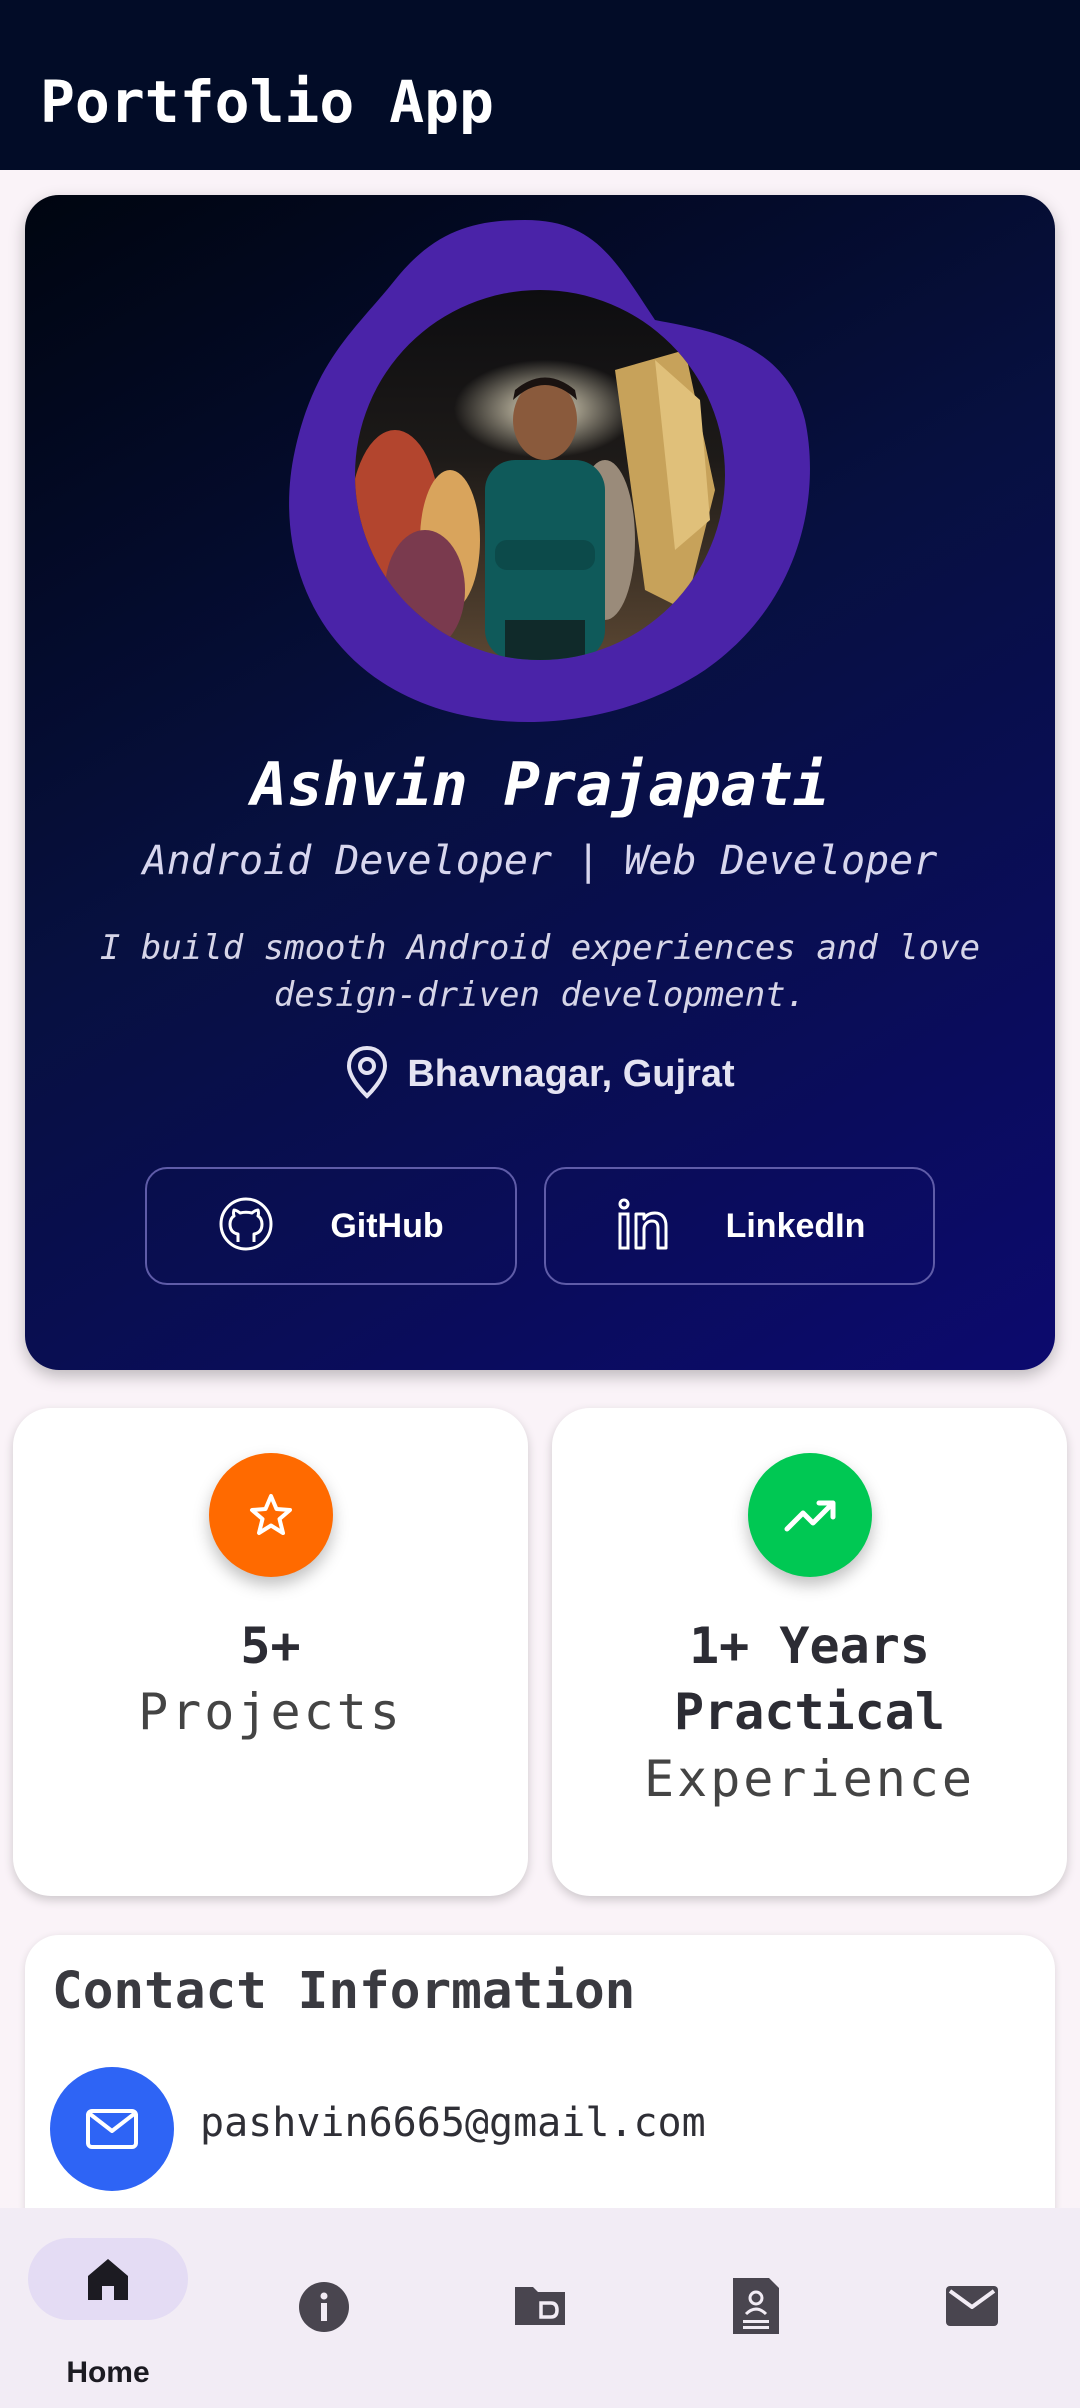  I want to click on github-label: GitHub, so click(387, 1225).